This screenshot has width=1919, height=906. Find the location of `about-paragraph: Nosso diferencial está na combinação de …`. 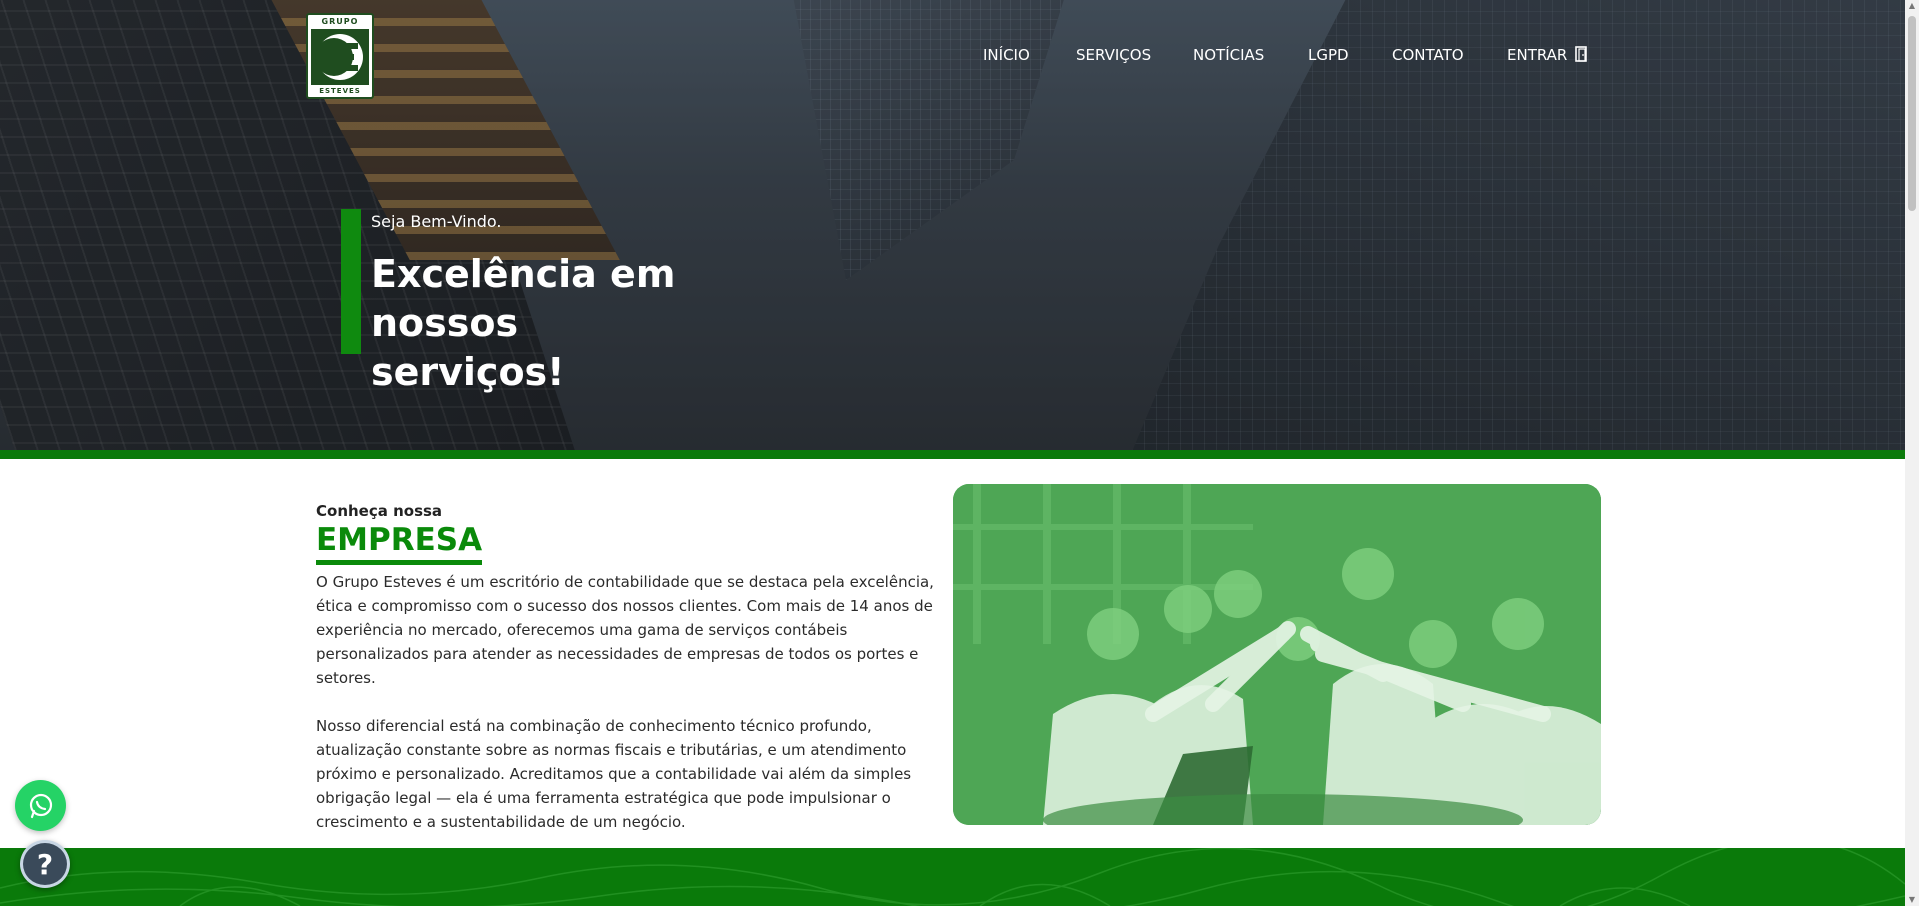

about-paragraph: Nosso diferencial está na combinação de … is located at coordinates (614, 774).